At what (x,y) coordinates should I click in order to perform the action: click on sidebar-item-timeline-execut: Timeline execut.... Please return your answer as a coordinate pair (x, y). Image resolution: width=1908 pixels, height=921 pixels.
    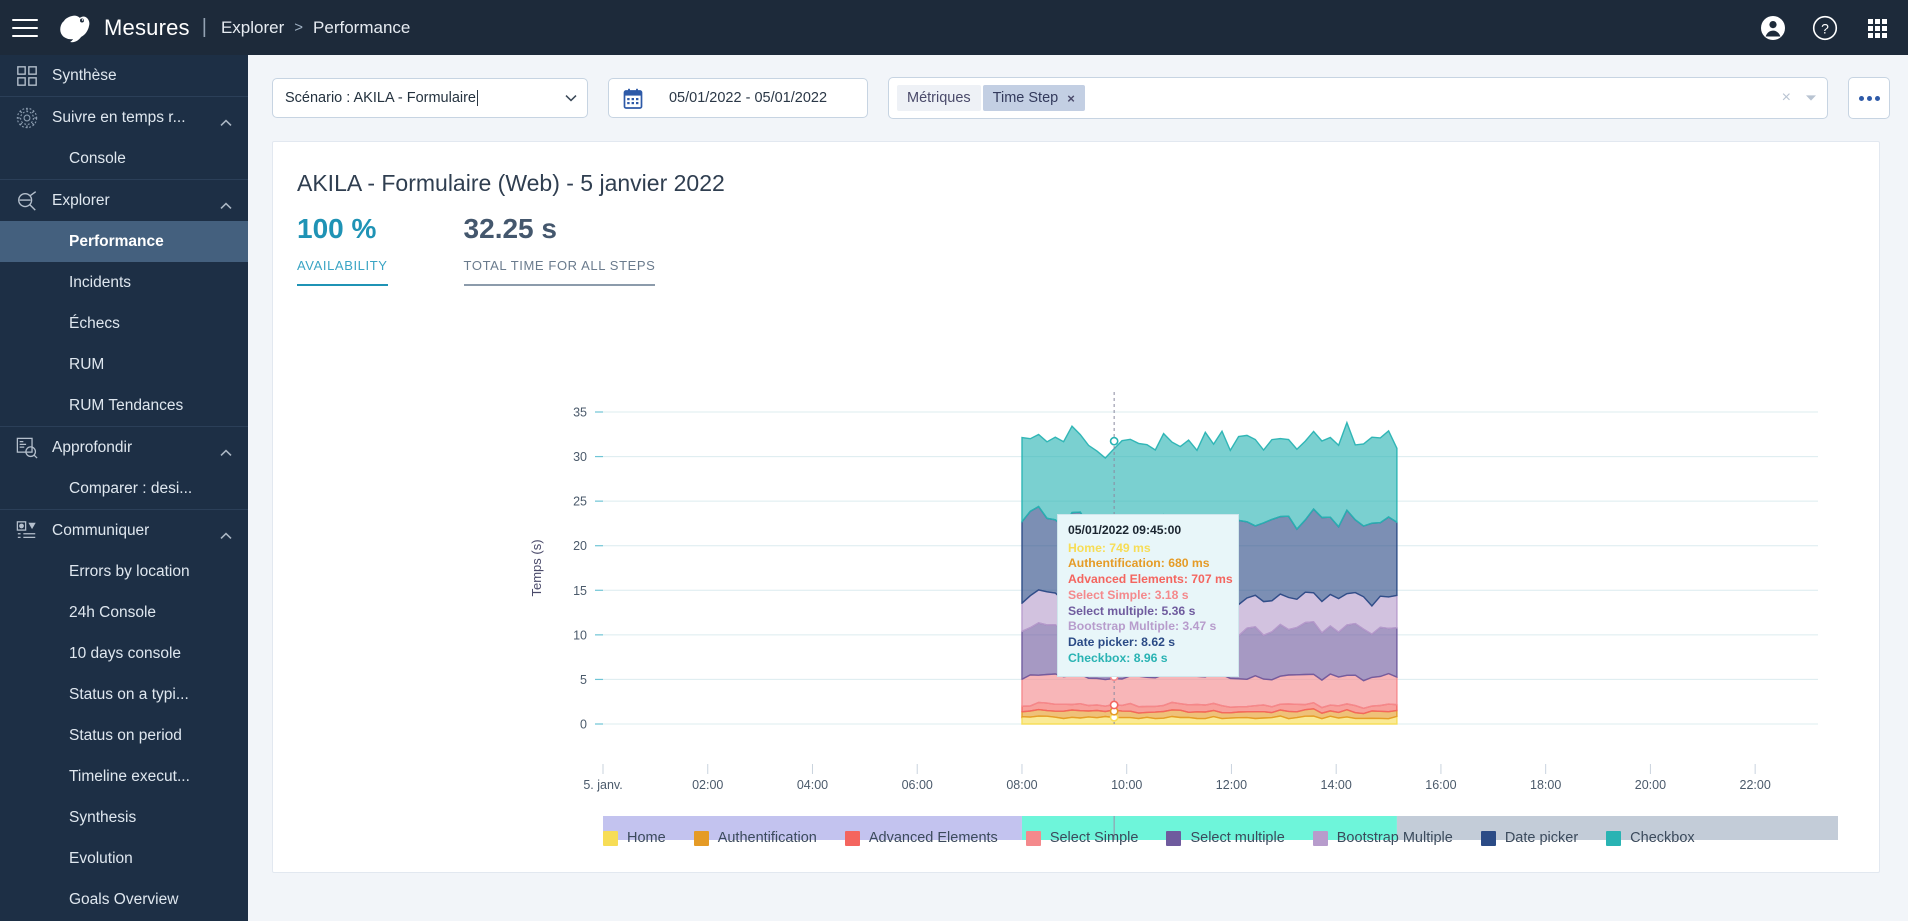
    Looking at the image, I should click on (124, 776).